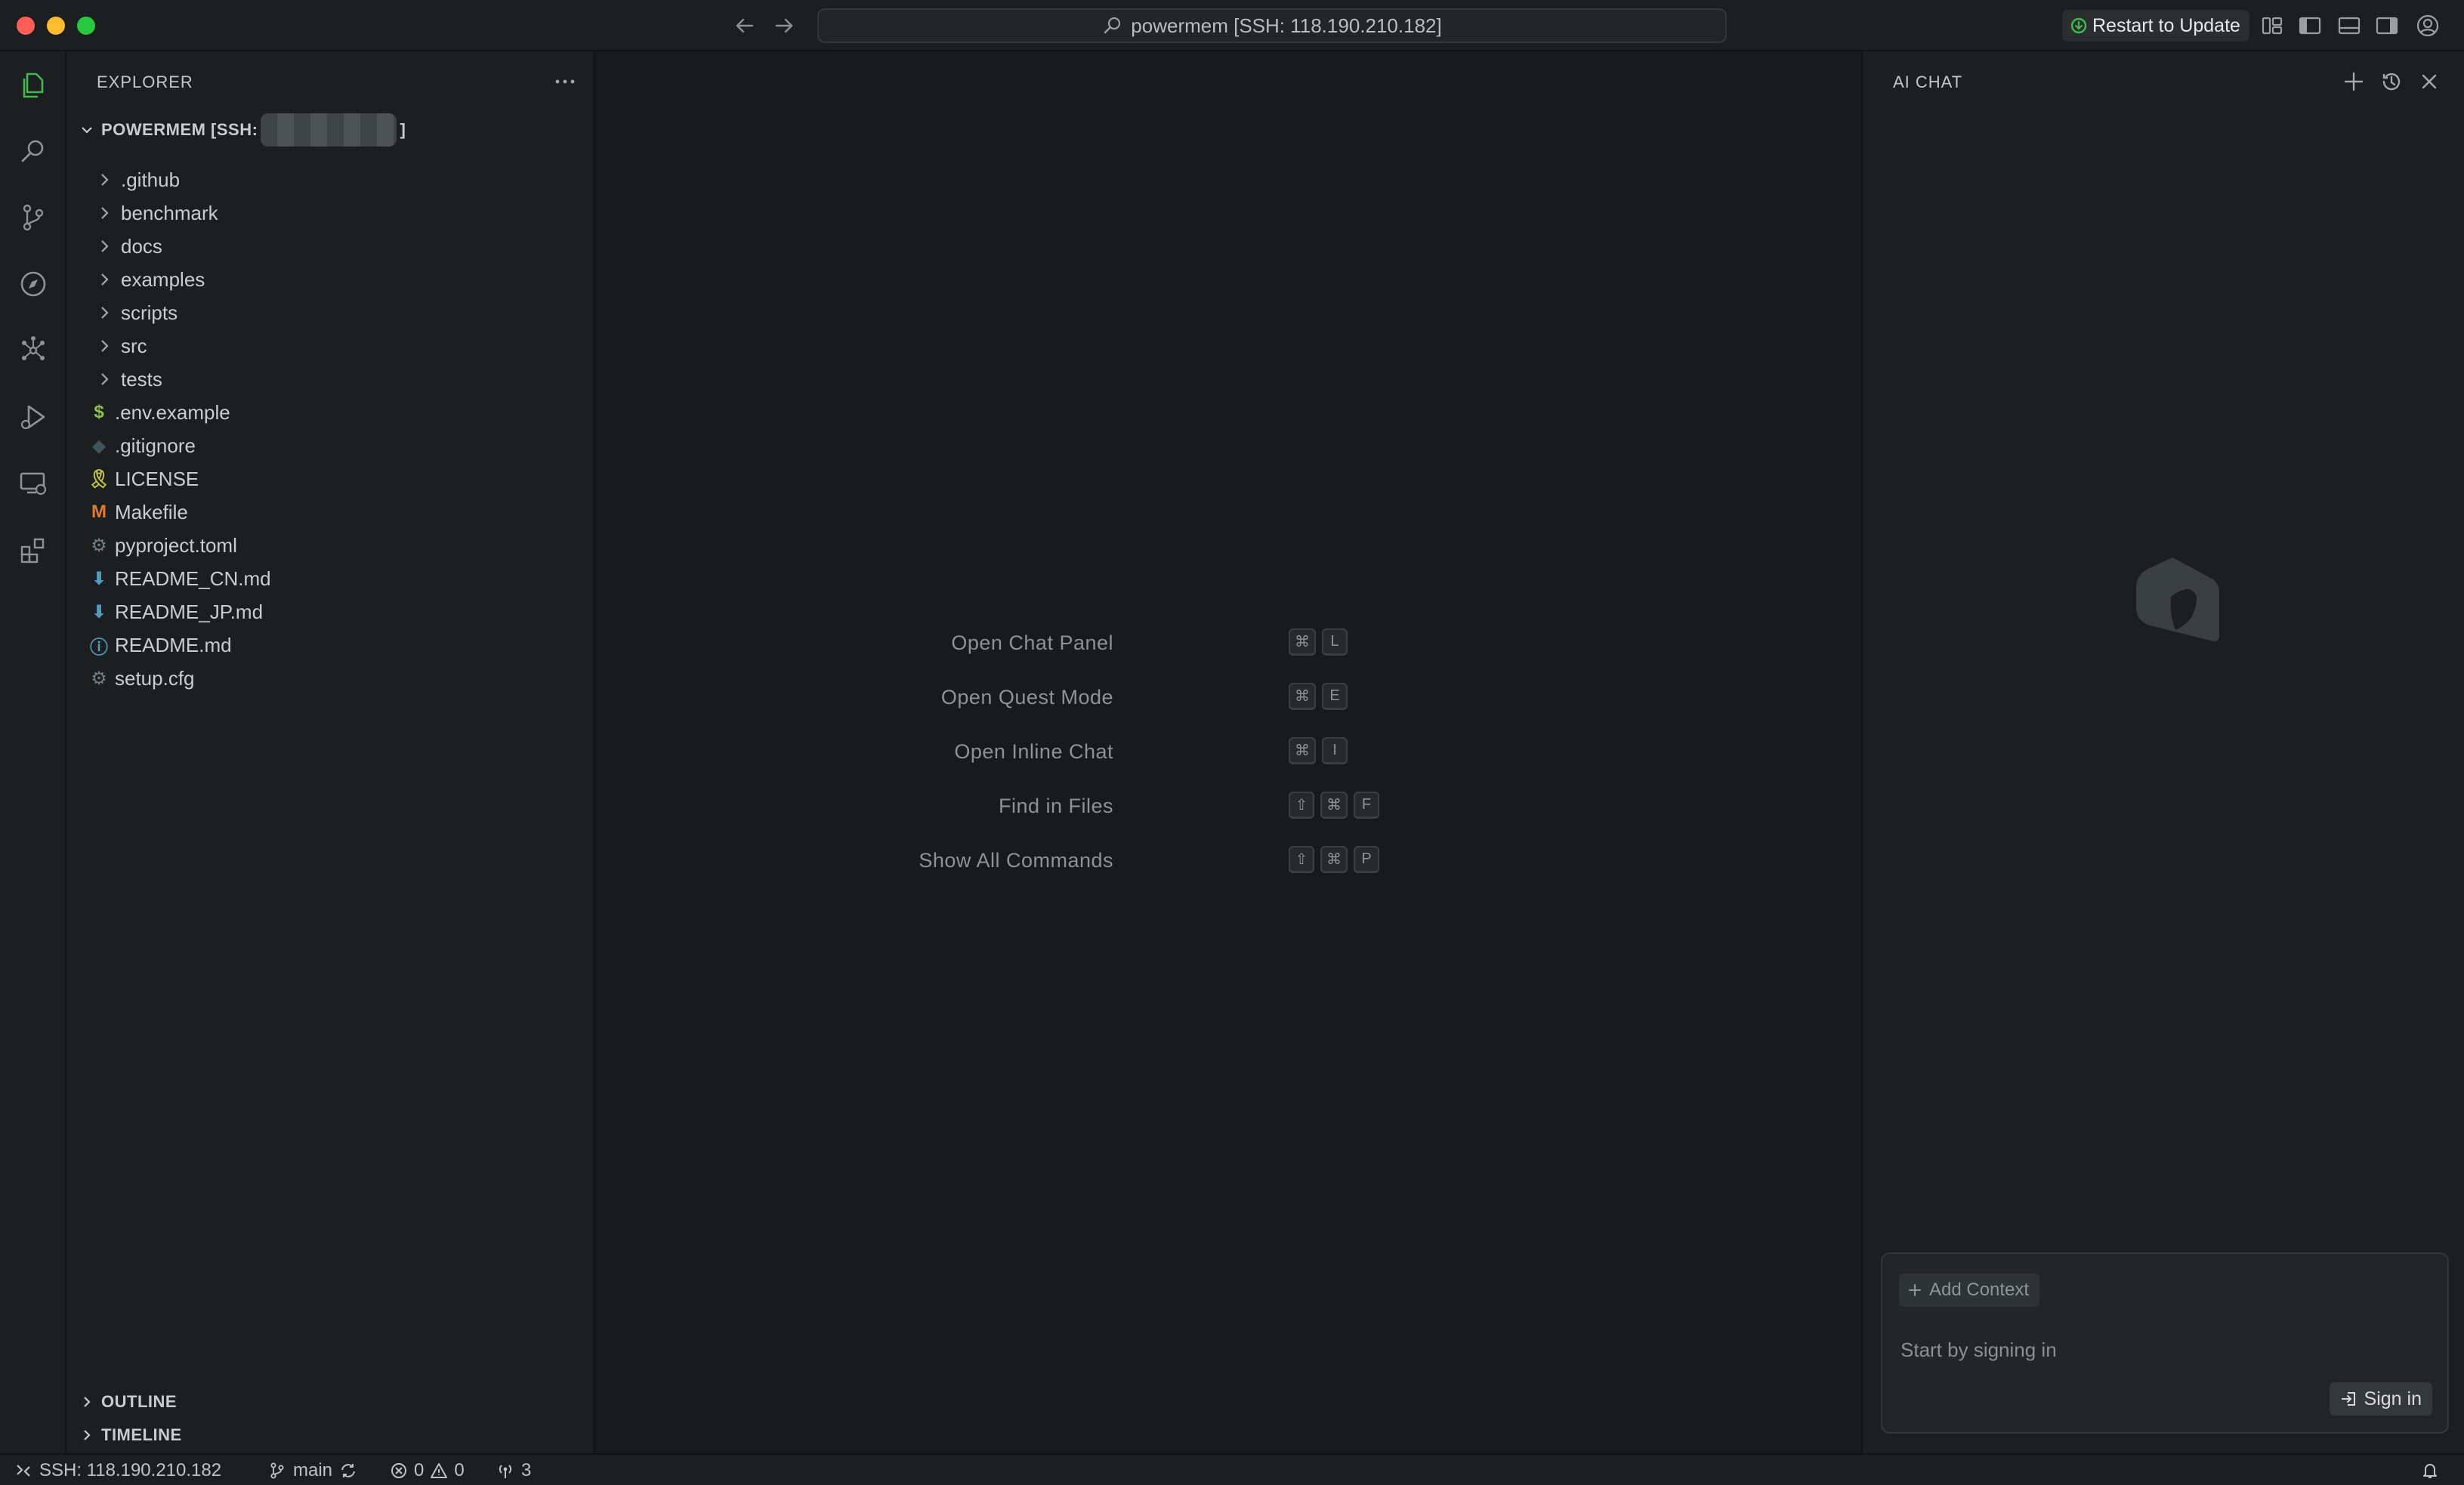 The width and height of the screenshot is (2464, 1485). Describe the element at coordinates (1334, 805) in the screenshot. I see `shortcut-keys: ⇧ ⌘ F` at that location.